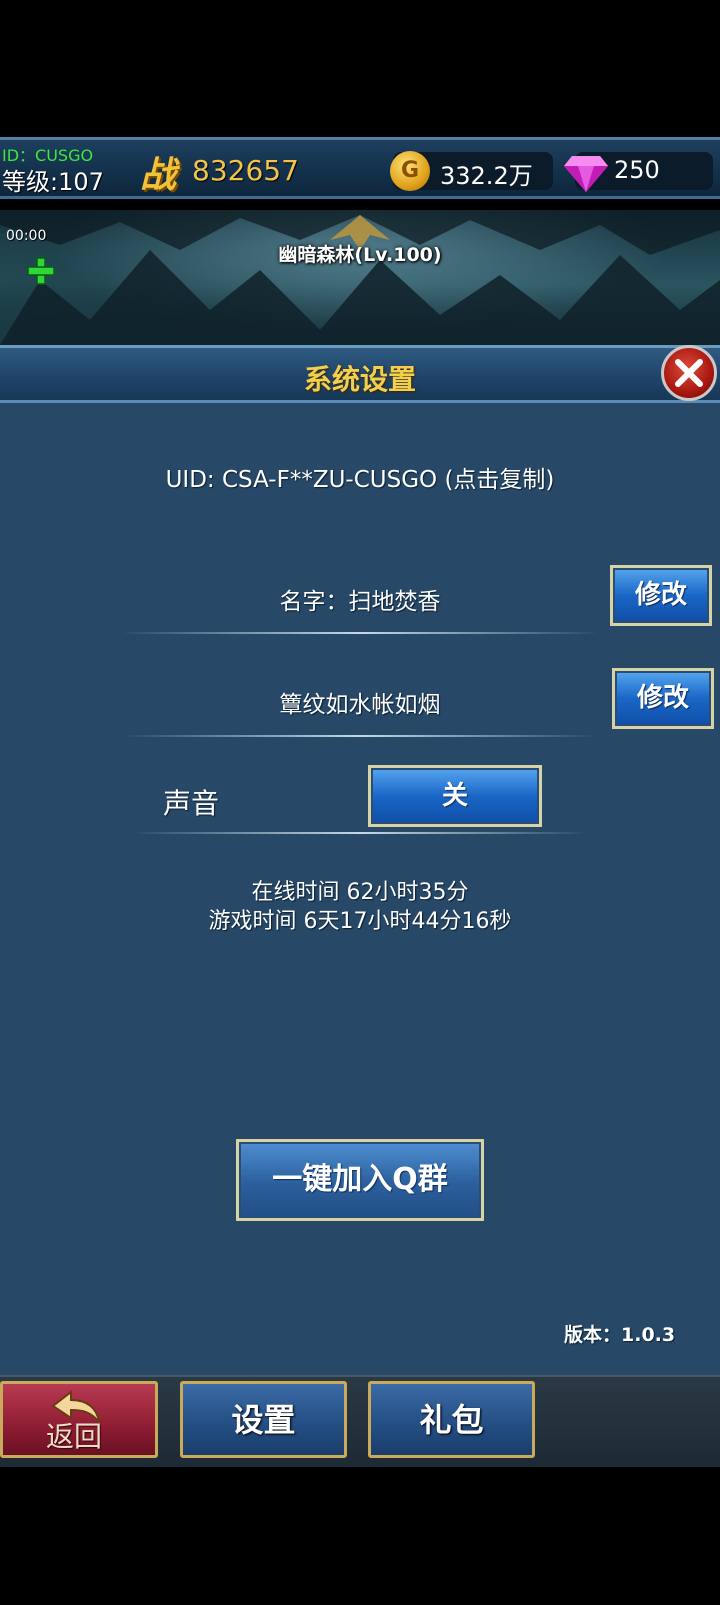  Describe the element at coordinates (586, 174) in the screenshot. I see `diamond-gem-icon` at that location.